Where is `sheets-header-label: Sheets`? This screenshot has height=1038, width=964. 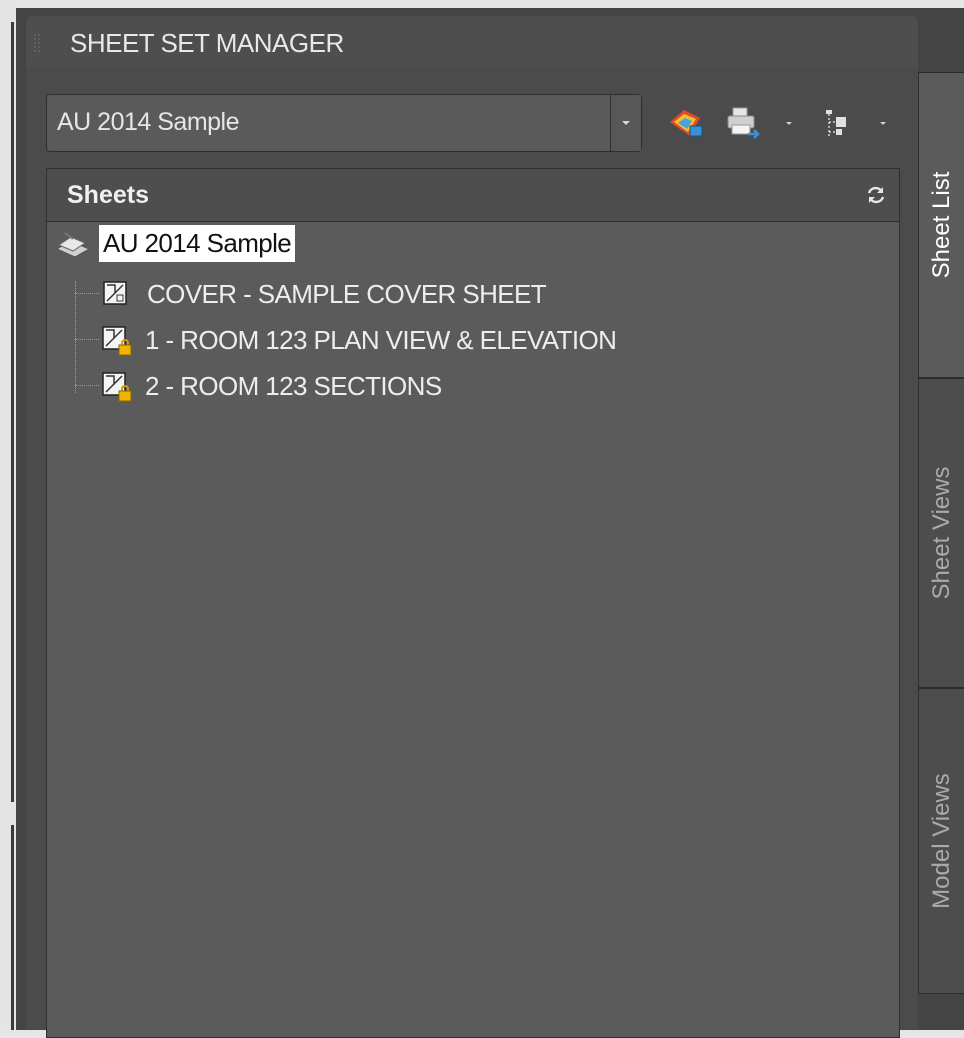
sheets-header-label: Sheets is located at coordinates (108, 195).